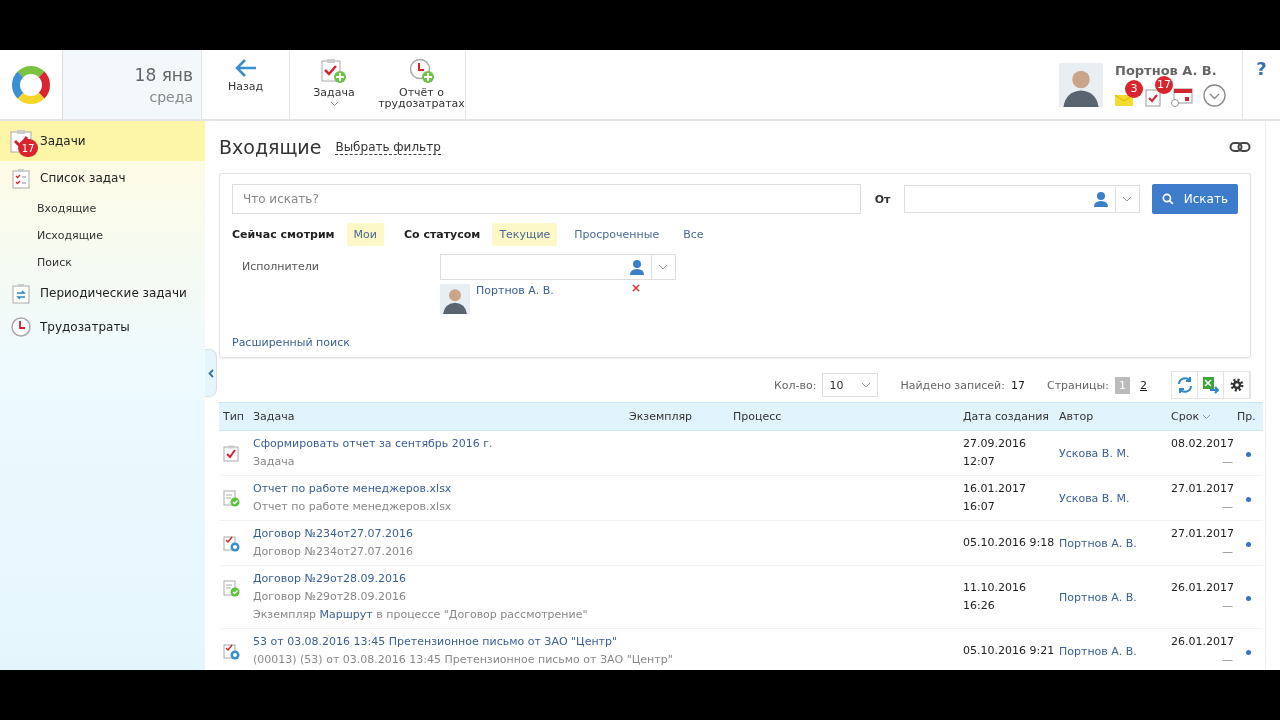 This screenshot has width=1280, height=720. I want to click on created-date: 27.09.2016, so click(995, 444).